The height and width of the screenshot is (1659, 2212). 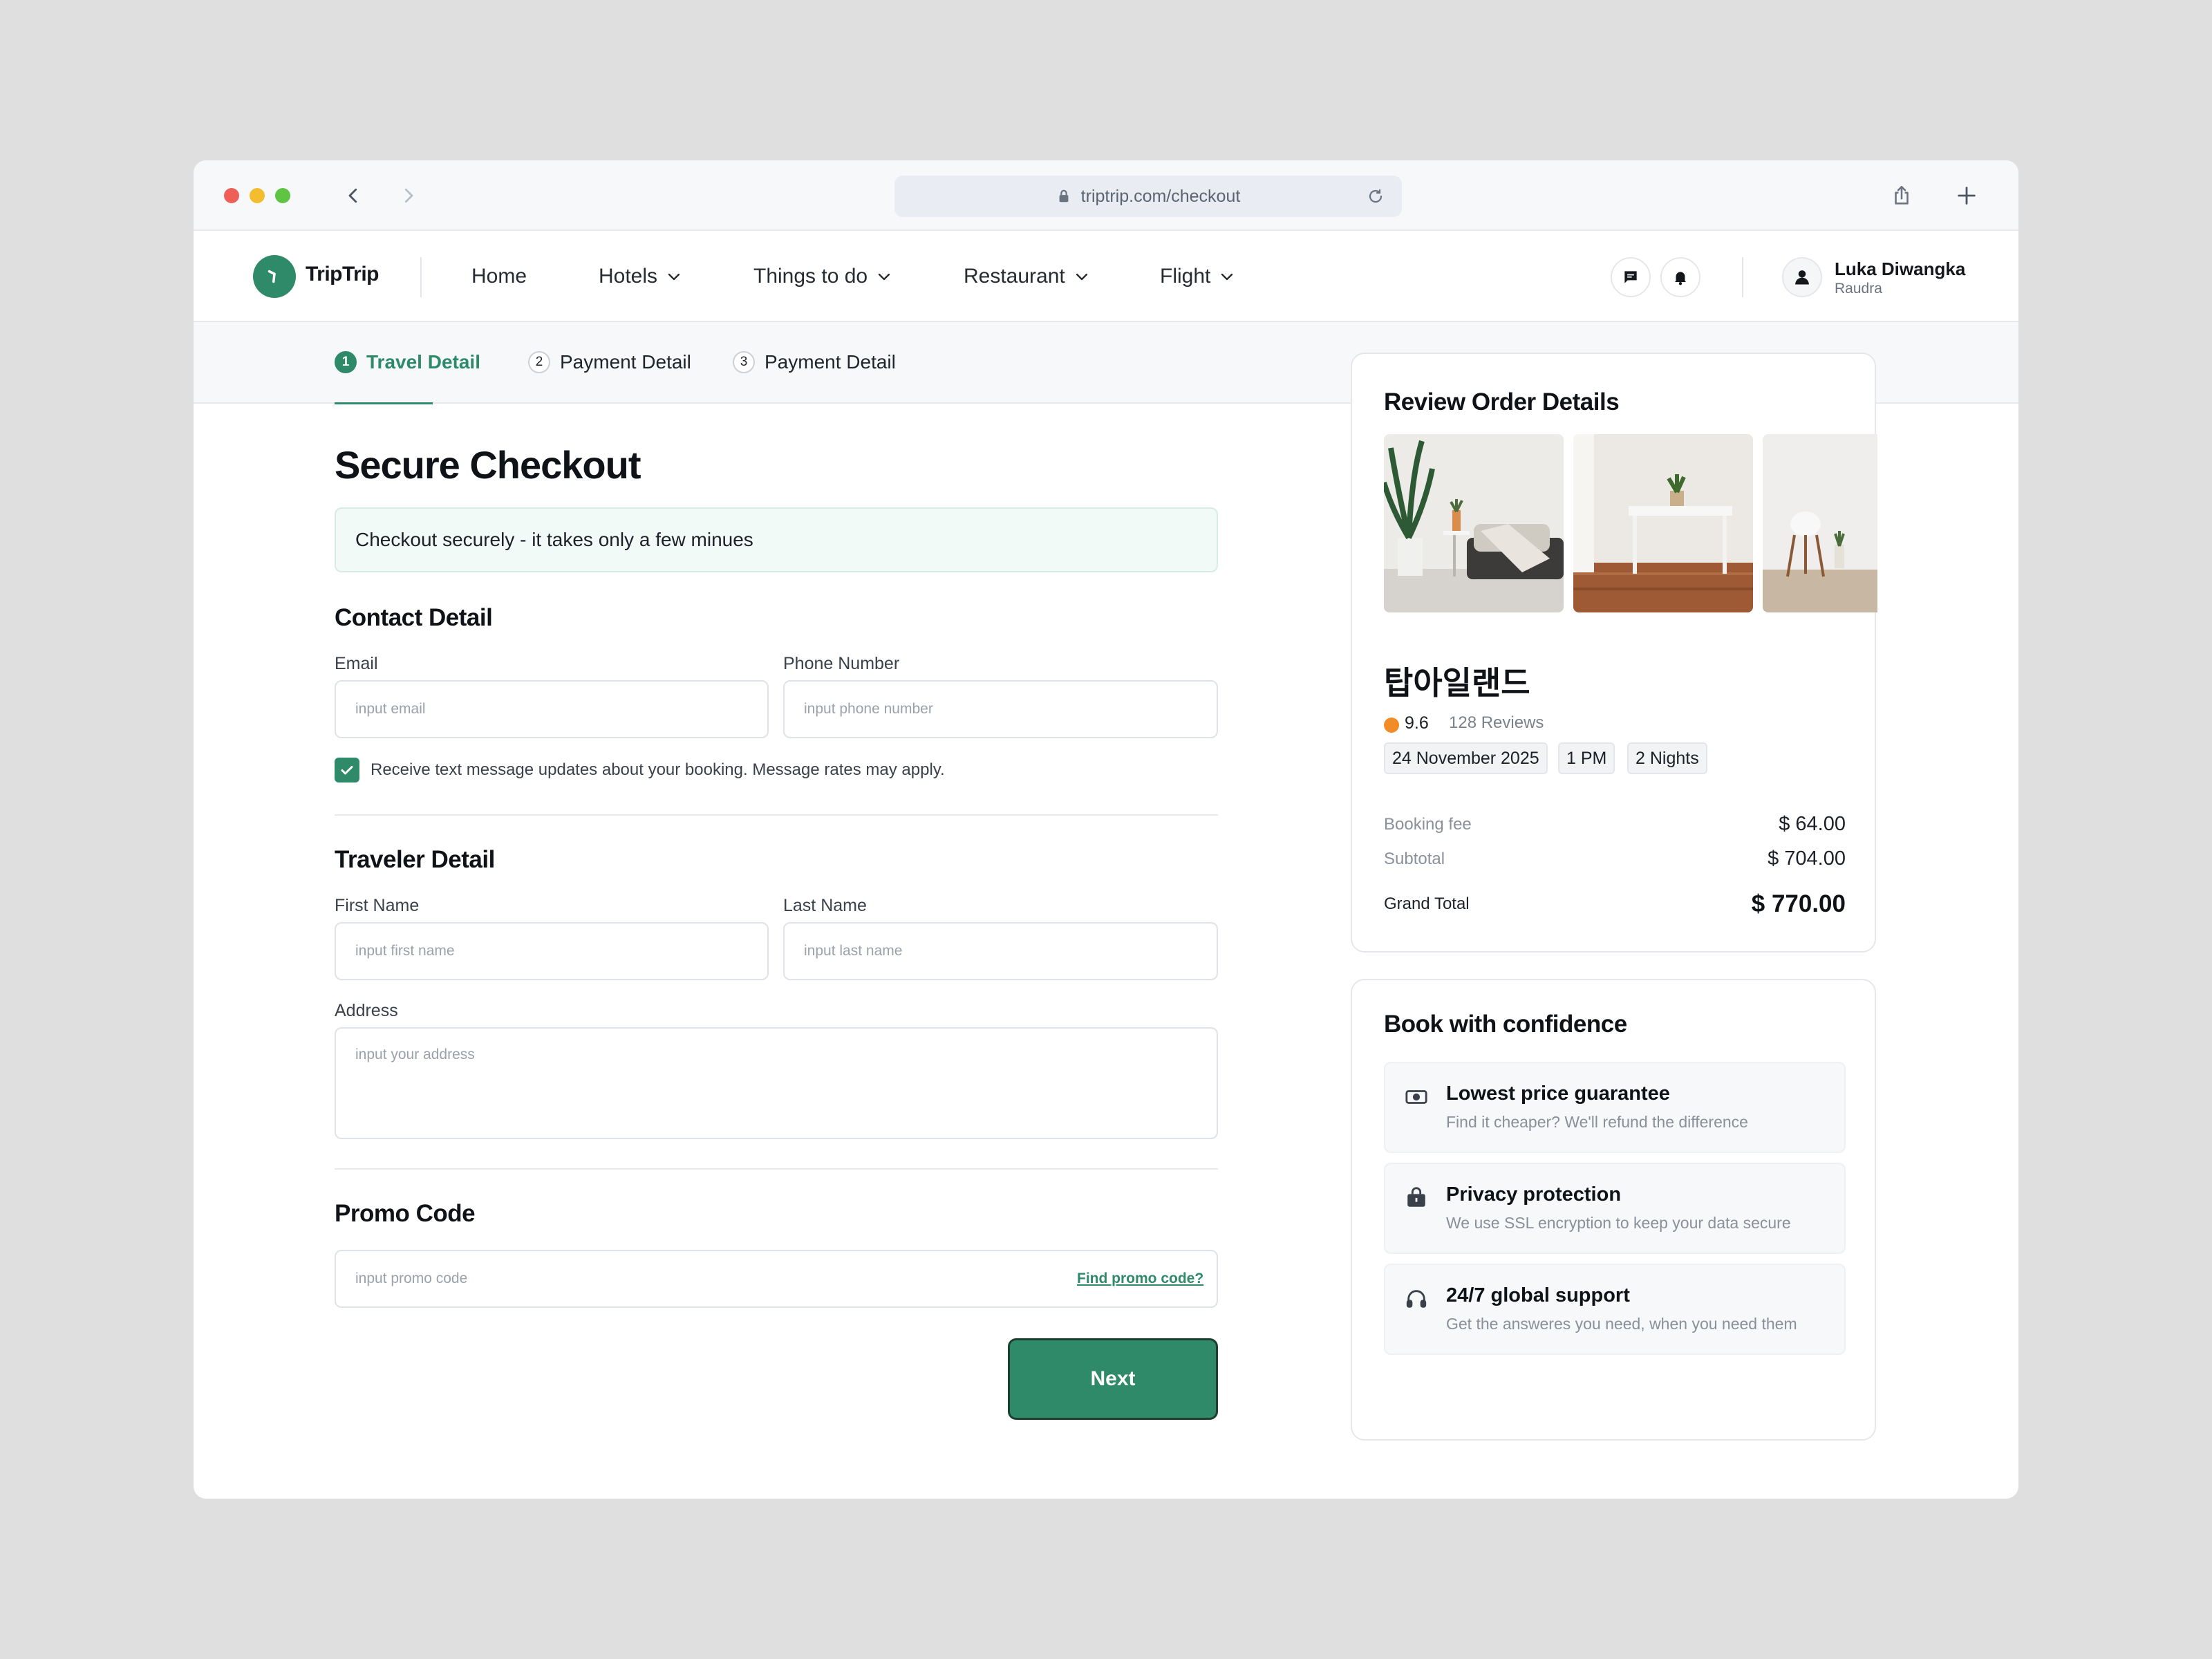 I want to click on menu-home: Home, so click(x=499, y=276).